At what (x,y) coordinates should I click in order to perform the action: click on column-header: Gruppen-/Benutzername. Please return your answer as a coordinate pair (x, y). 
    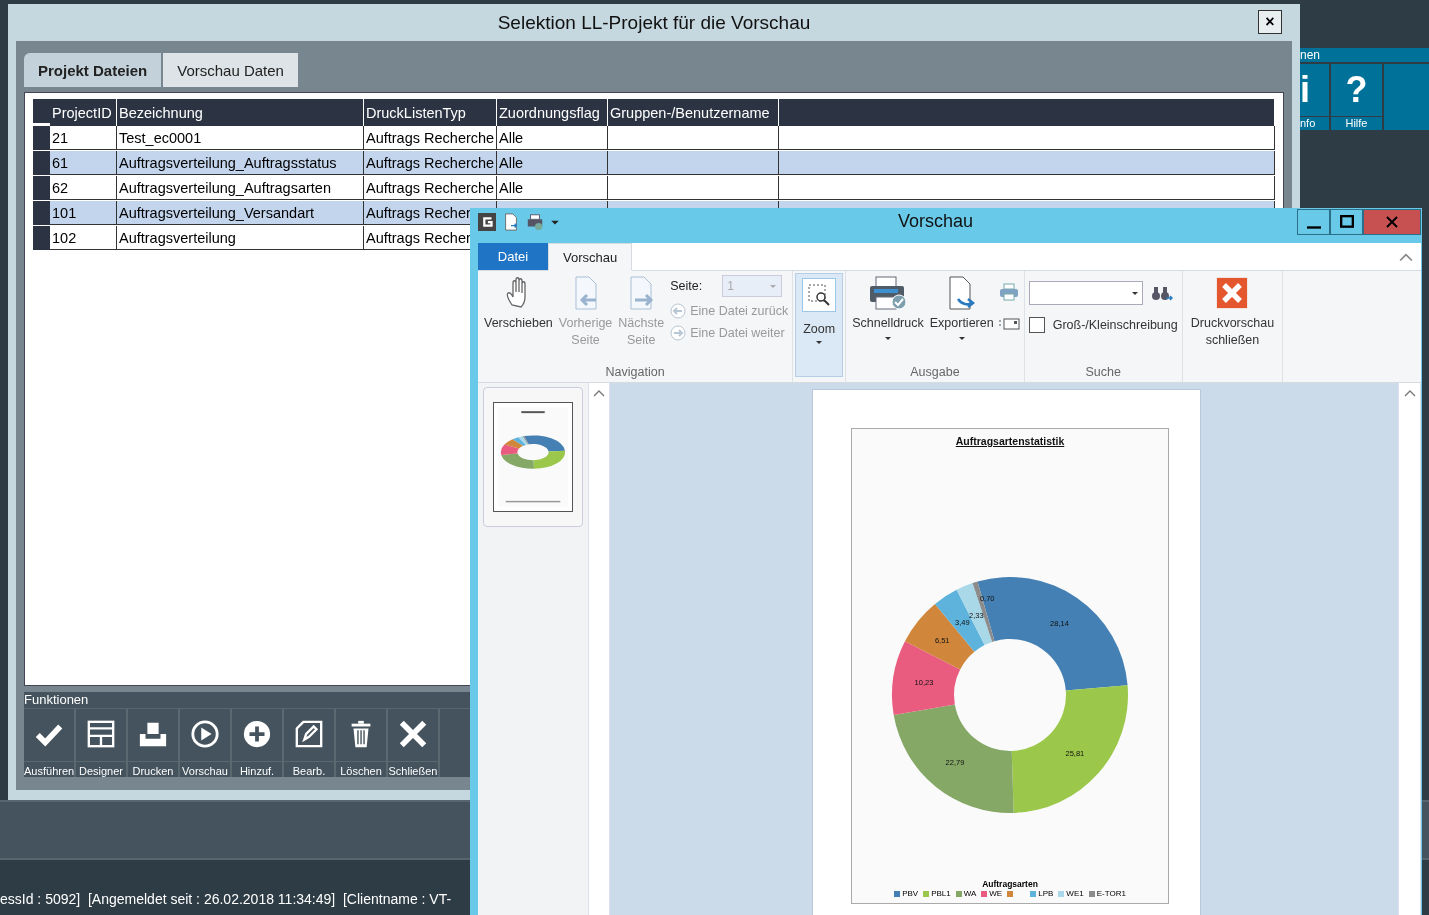
    Looking at the image, I should click on (693, 112).